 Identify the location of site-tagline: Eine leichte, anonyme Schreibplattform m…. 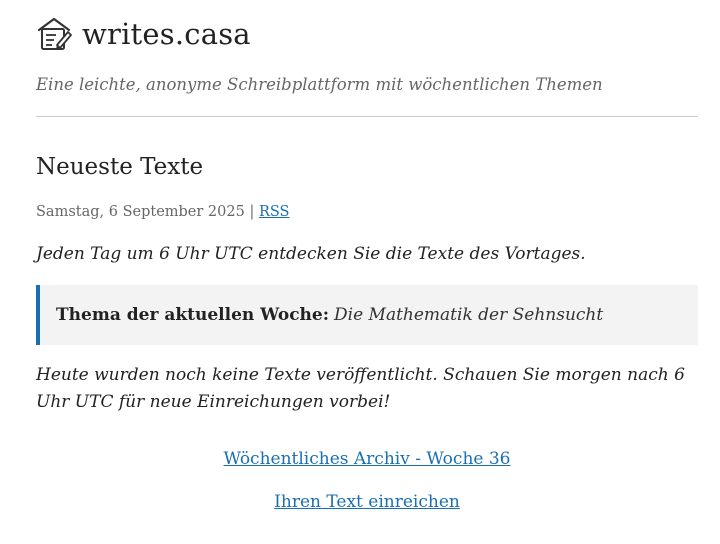
(319, 84).